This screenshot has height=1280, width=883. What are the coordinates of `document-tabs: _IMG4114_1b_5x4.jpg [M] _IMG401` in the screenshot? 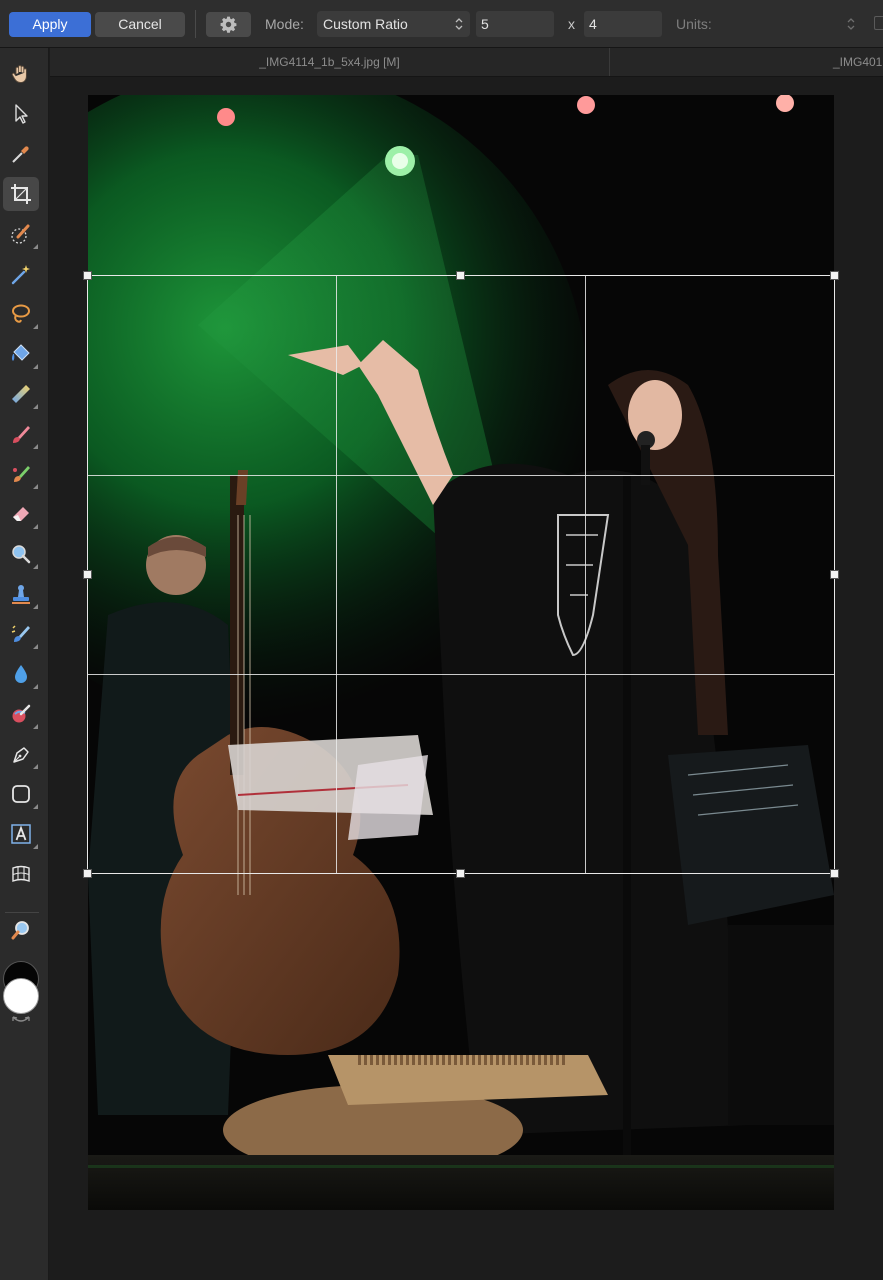 It's located at (466, 62).